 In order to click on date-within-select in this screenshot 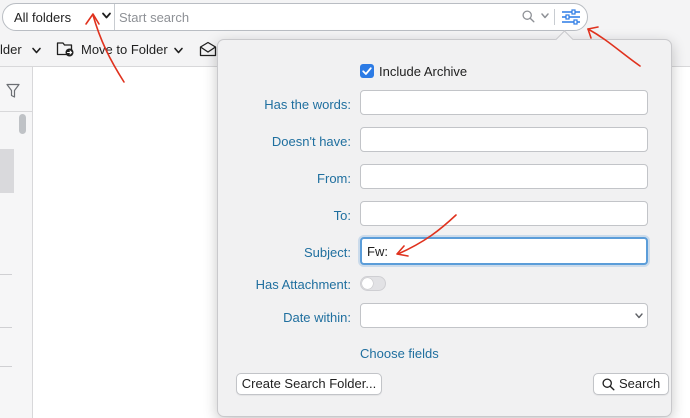, I will do `click(504, 315)`.